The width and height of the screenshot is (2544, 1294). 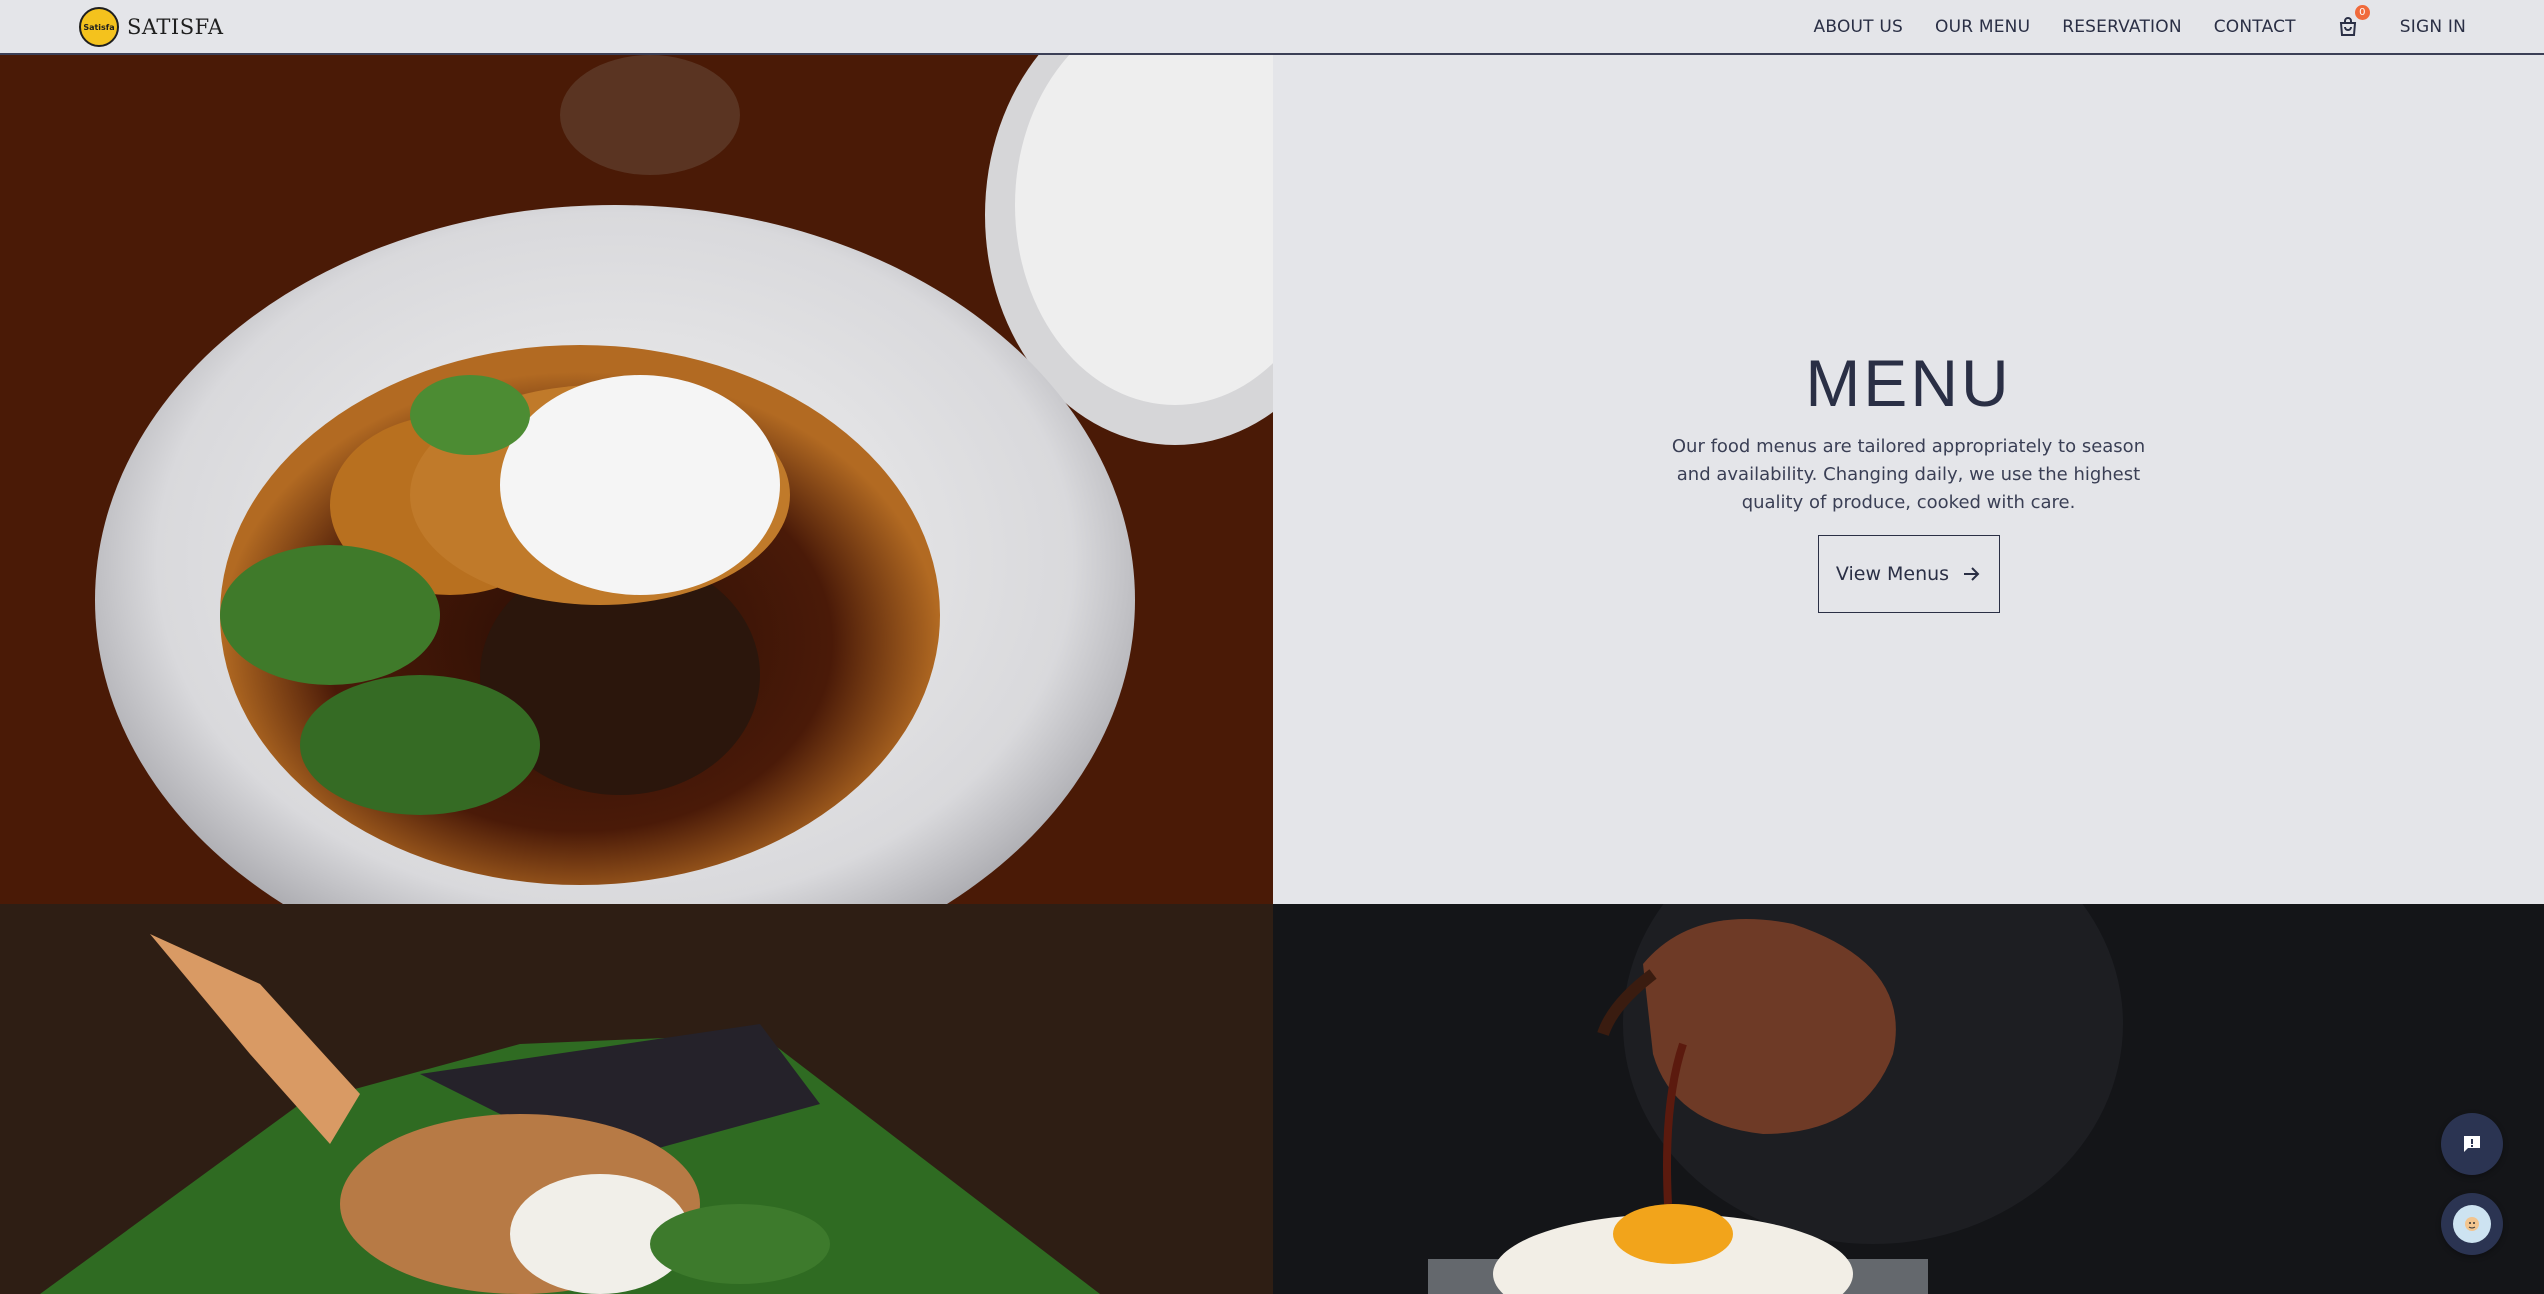 What do you see at coordinates (2122, 27) in the screenshot?
I see `nav-reservation: RESERVATION` at bounding box center [2122, 27].